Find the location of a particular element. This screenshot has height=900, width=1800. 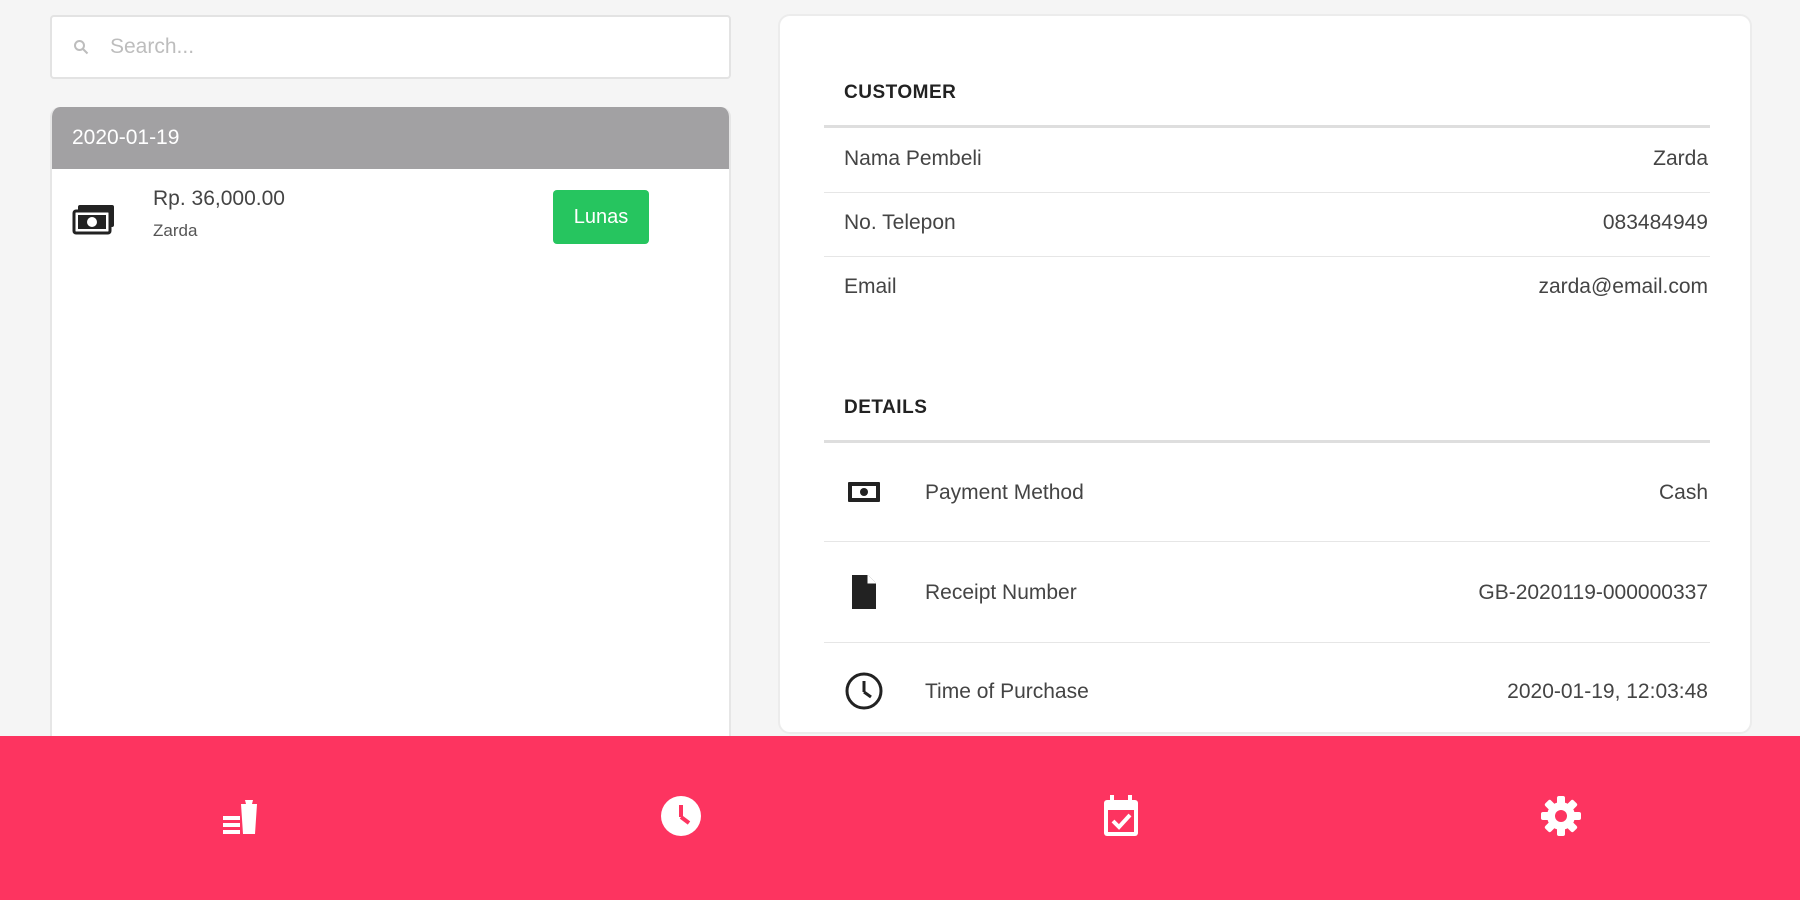

receipt-number-value: GB-2020119-000000337 is located at coordinates (1593, 592).